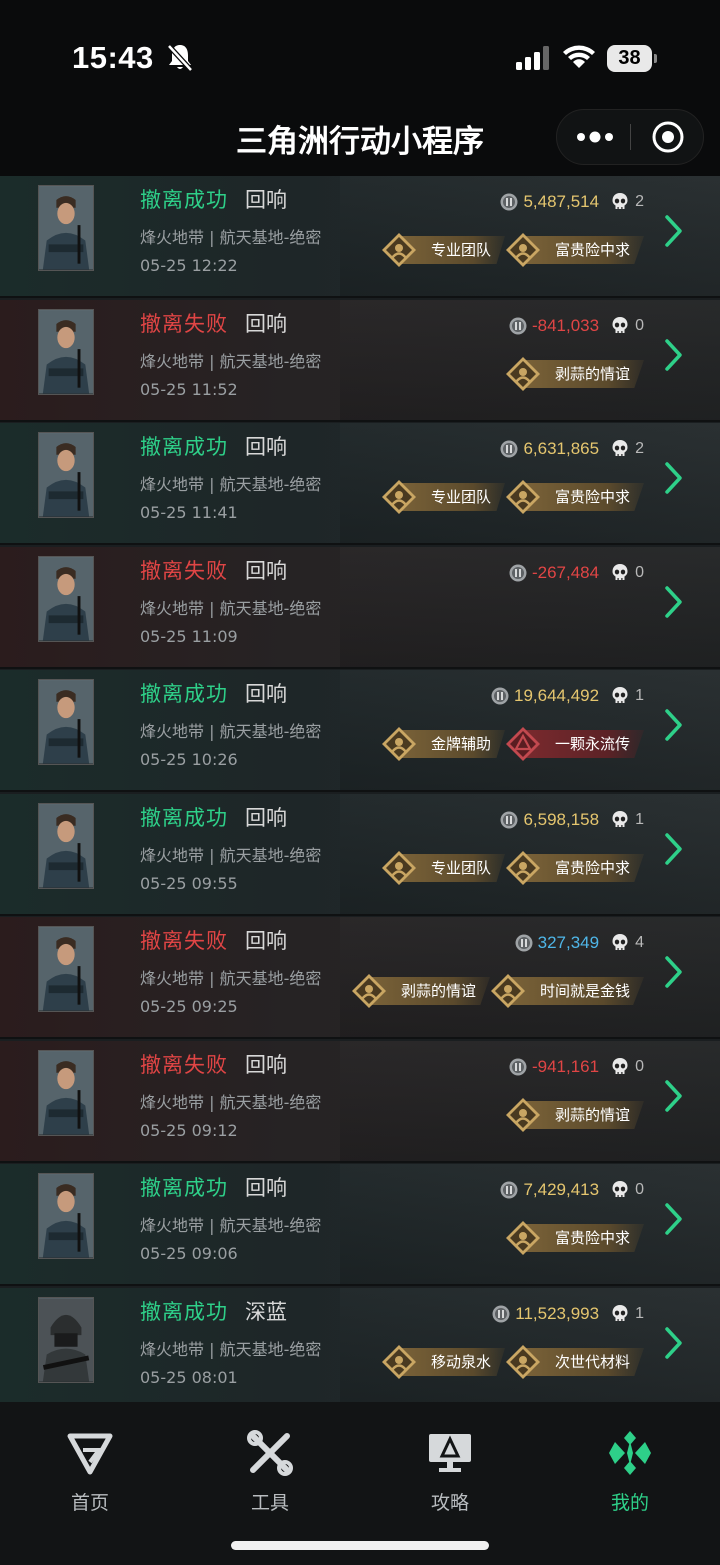 The height and width of the screenshot is (1565, 720). Describe the element at coordinates (572, 820) in the screenshot. I see `loot-value-group: 6,598,158 1` at that location.